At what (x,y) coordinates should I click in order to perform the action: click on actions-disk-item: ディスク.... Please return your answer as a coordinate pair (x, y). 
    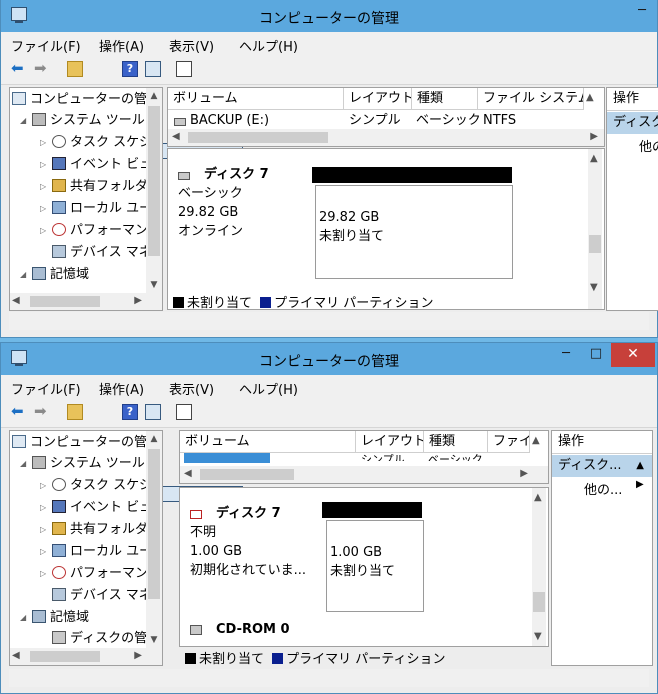
    Looking at the image, I should click on (632, 123).